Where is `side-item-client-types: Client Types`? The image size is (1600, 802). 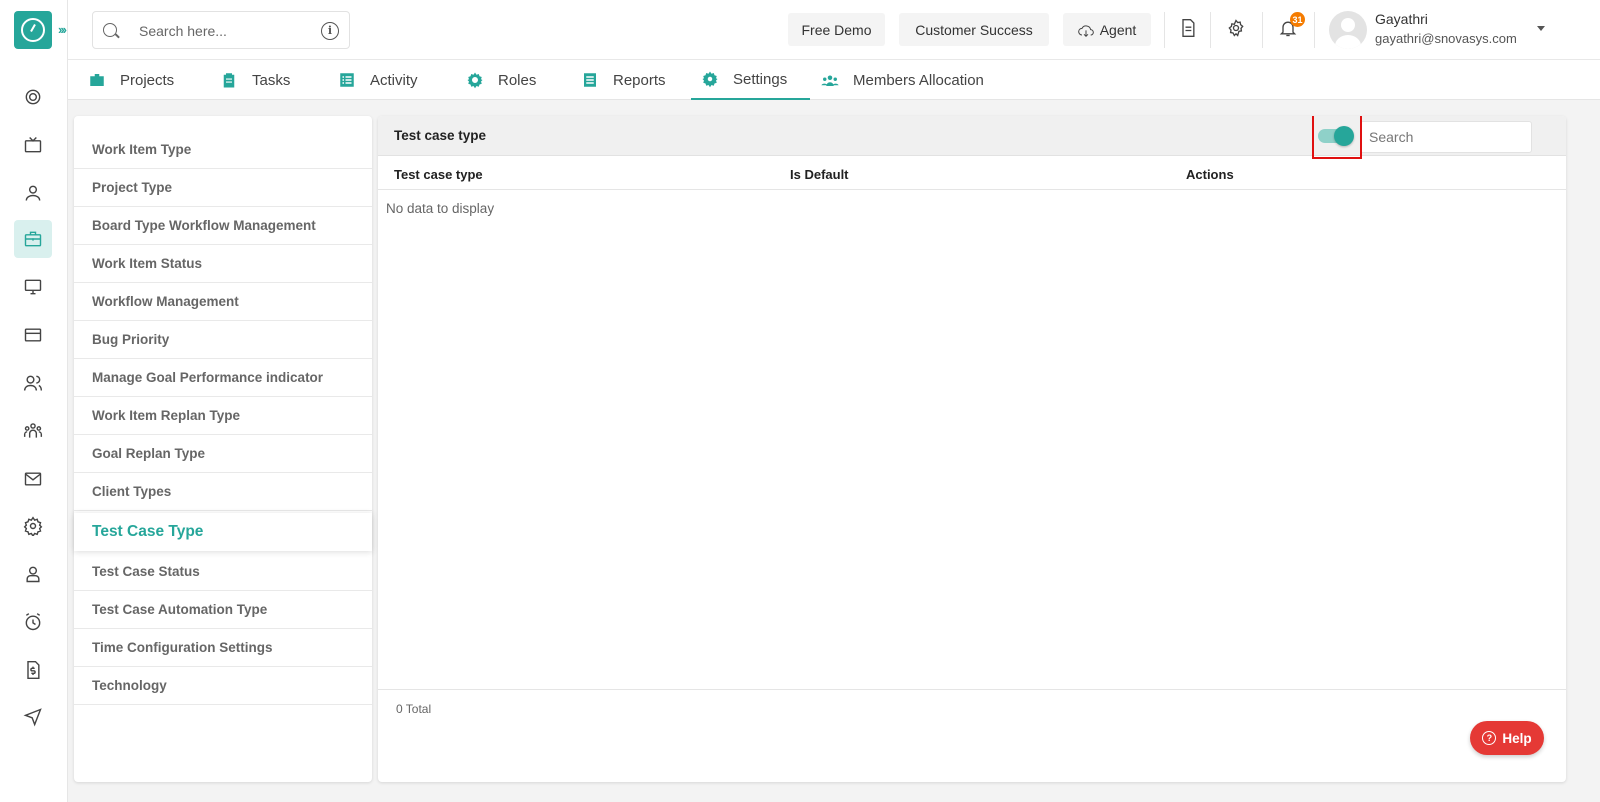
side-item-client-types: Client Types is located at coordinates (223, 492).